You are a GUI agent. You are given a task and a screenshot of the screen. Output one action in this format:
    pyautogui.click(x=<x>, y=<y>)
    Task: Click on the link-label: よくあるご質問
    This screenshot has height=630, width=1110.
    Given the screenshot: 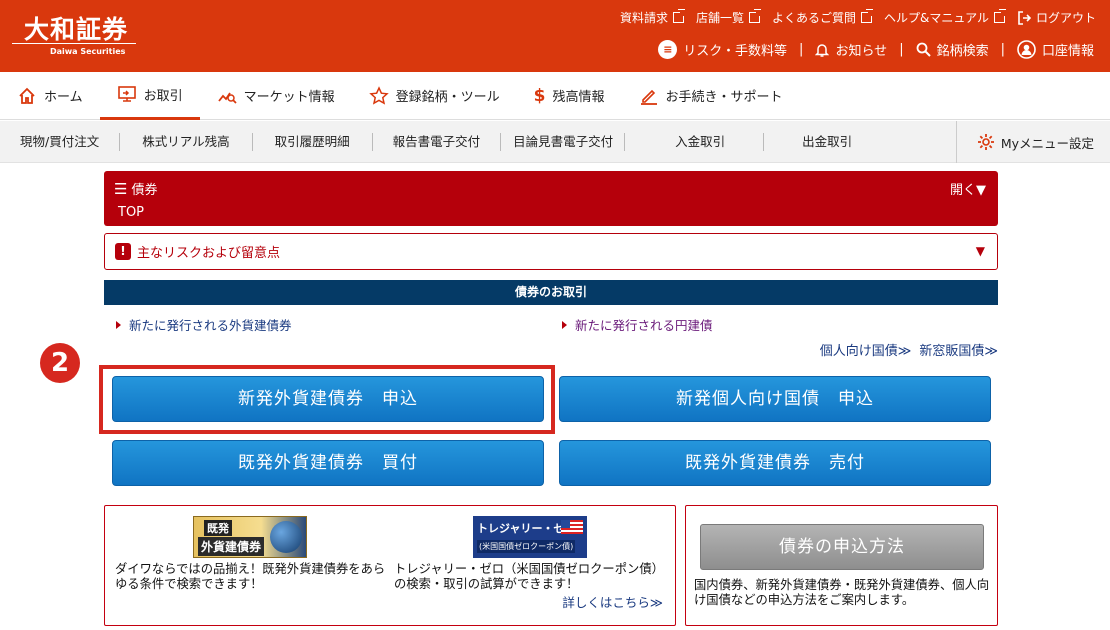 What is the action you would take?
    pyautogui.click(x=813, y=18)
    